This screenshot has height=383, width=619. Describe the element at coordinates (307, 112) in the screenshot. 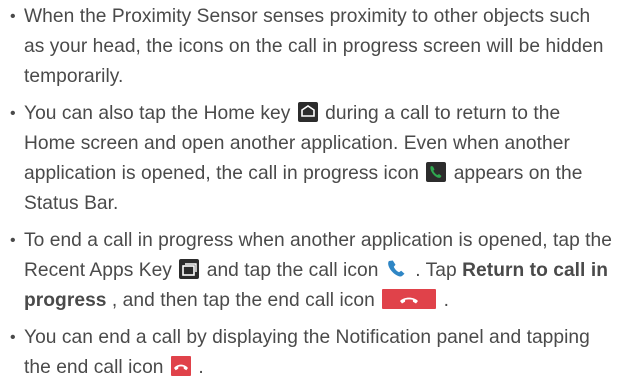

I see `home-key-icon` at that location.